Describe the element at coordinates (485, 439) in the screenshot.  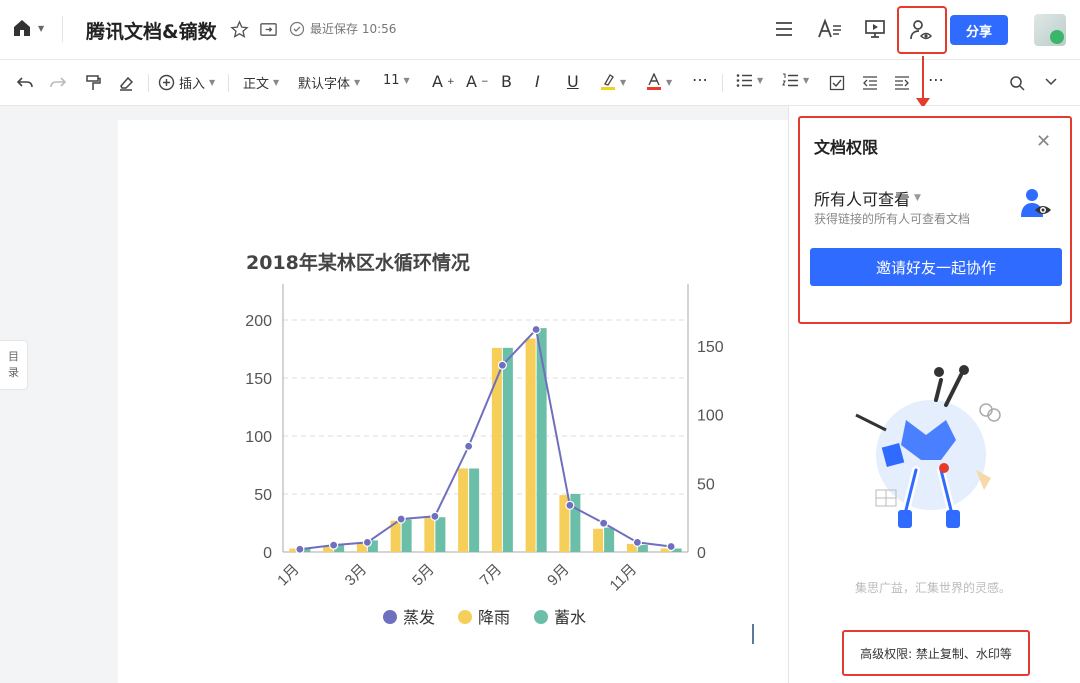
I see `line-蒸发` at that location.